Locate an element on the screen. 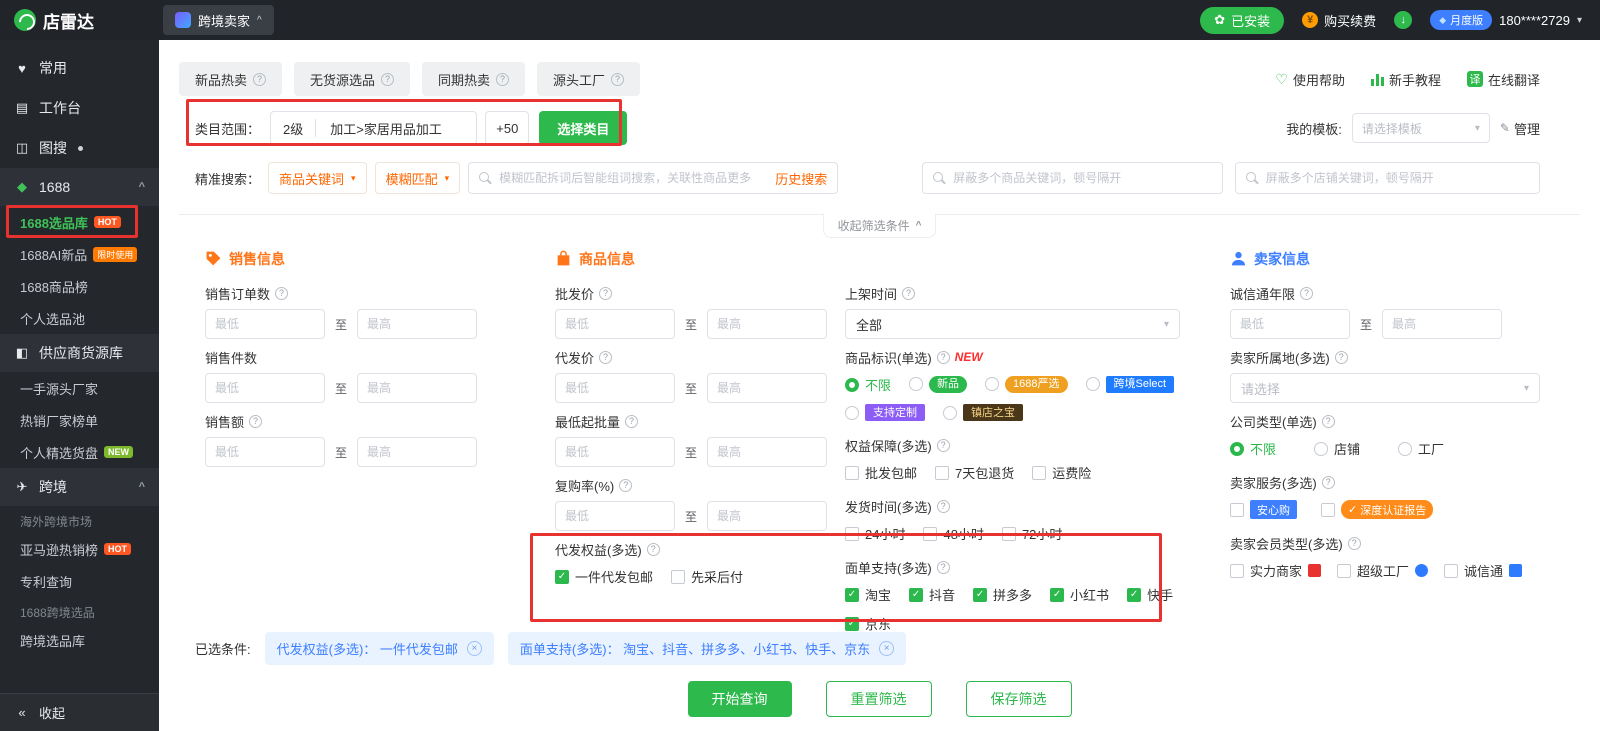 Image resolution: width=1600 pixels, height=731 pixels. option-pay-later: 先采后付 is located at coordinates (707, 576).